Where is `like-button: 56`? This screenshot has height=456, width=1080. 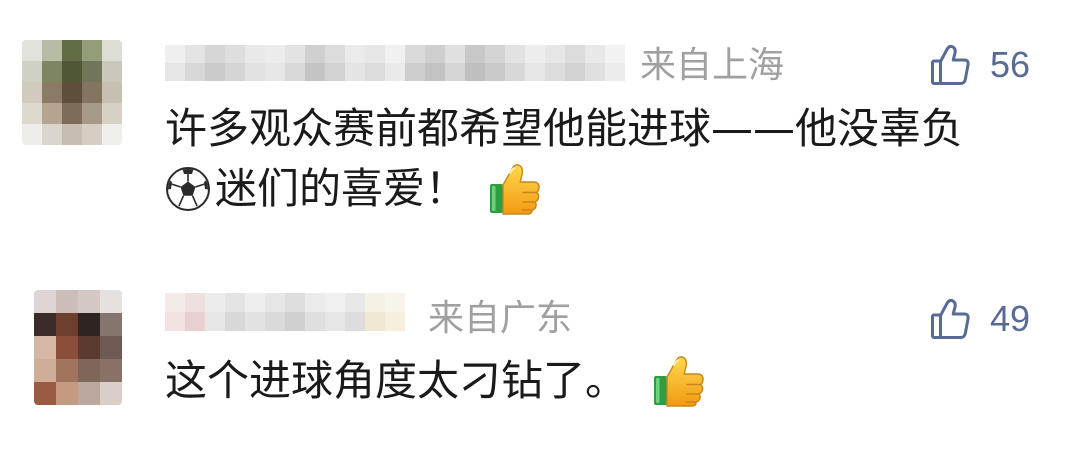 like-button: 56 is located at coordinates (980, 65).